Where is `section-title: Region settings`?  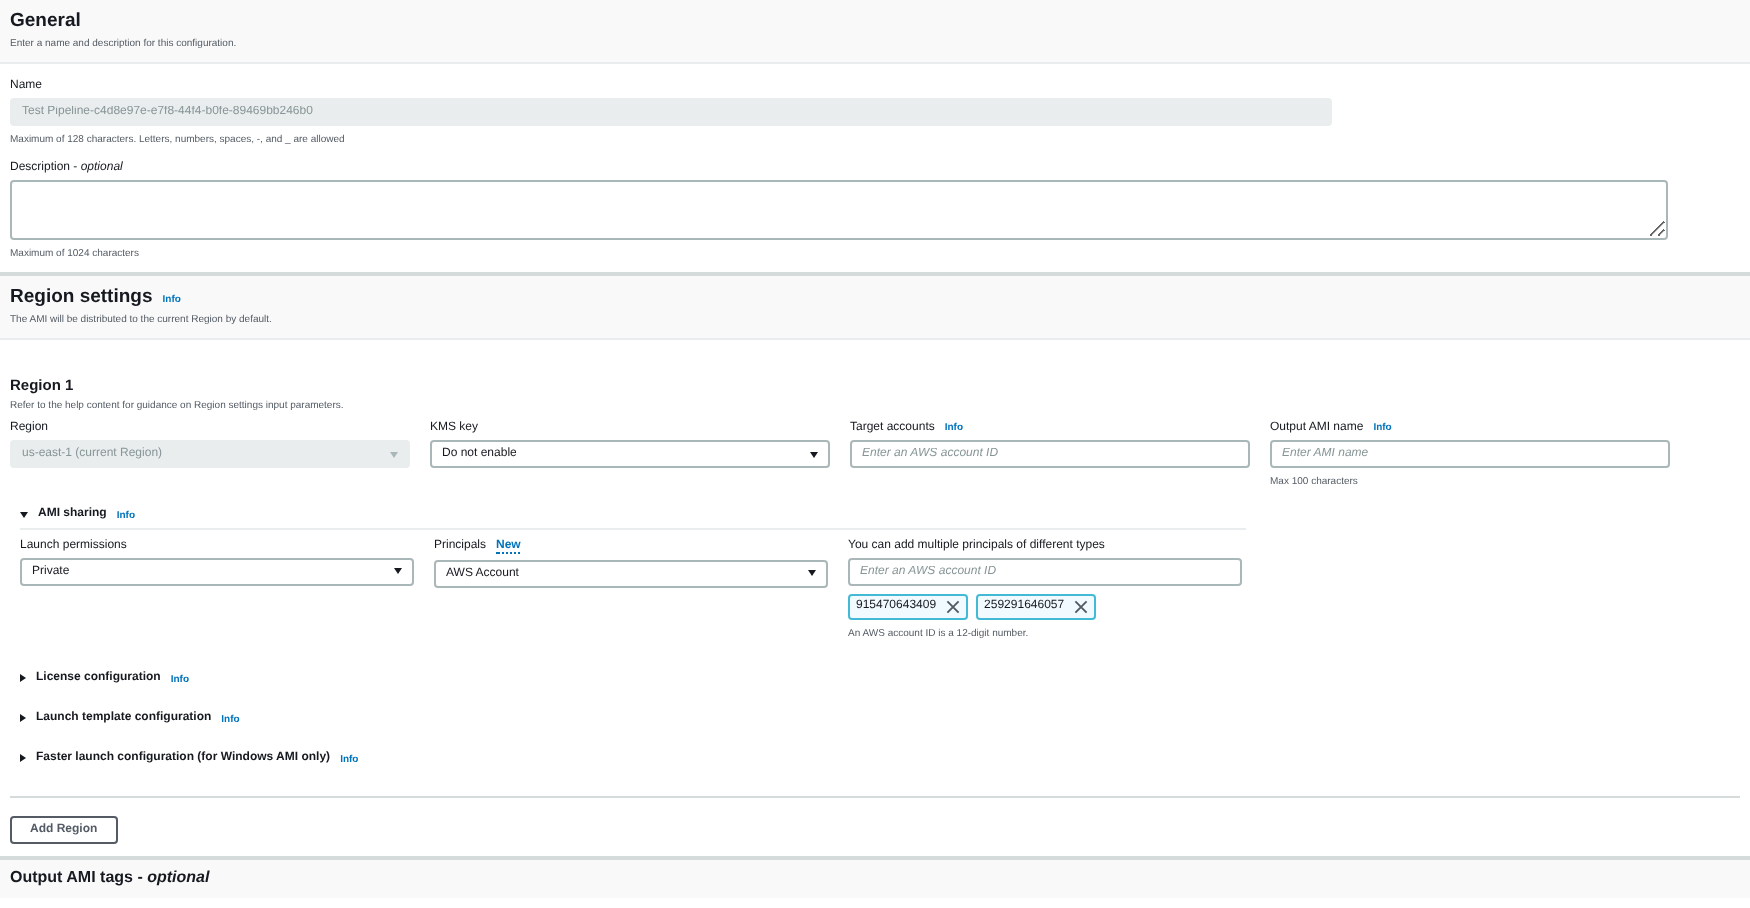 section-title: Region settings is located at coordinates (81, 297).